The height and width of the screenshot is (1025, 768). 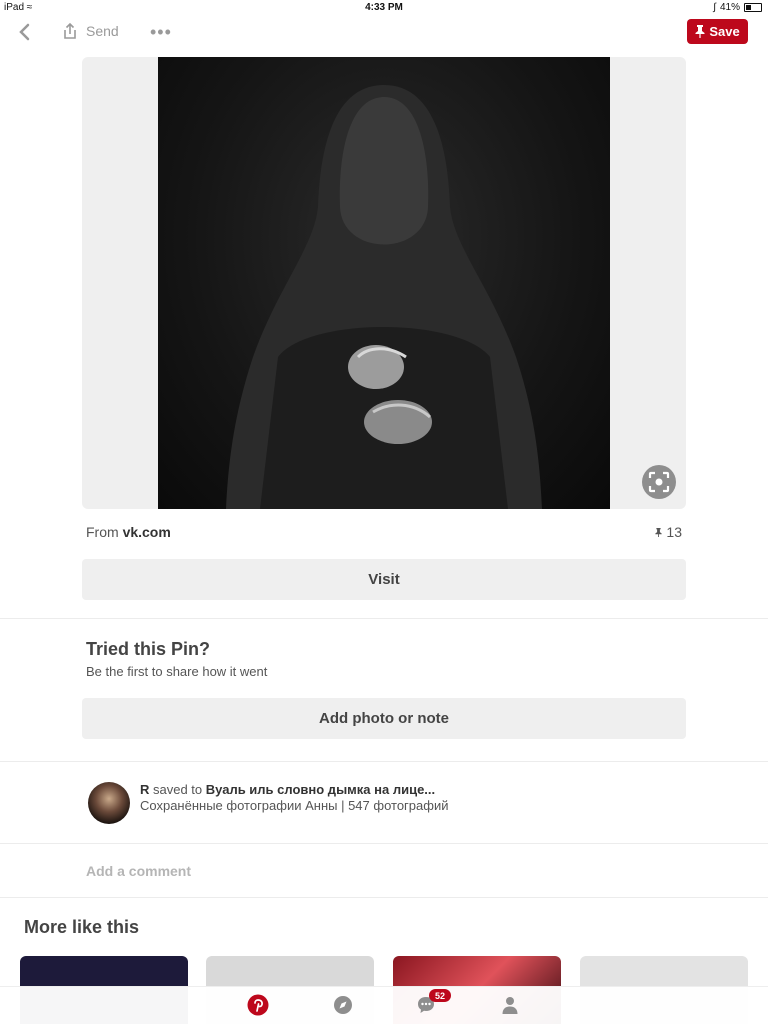 I want to click on visual-search-button, so click(x=659, y=482).